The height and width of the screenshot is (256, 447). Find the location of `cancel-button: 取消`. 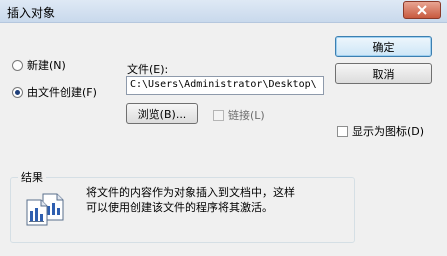

cancel-button: 取消 is located at coordinates (383, 73).